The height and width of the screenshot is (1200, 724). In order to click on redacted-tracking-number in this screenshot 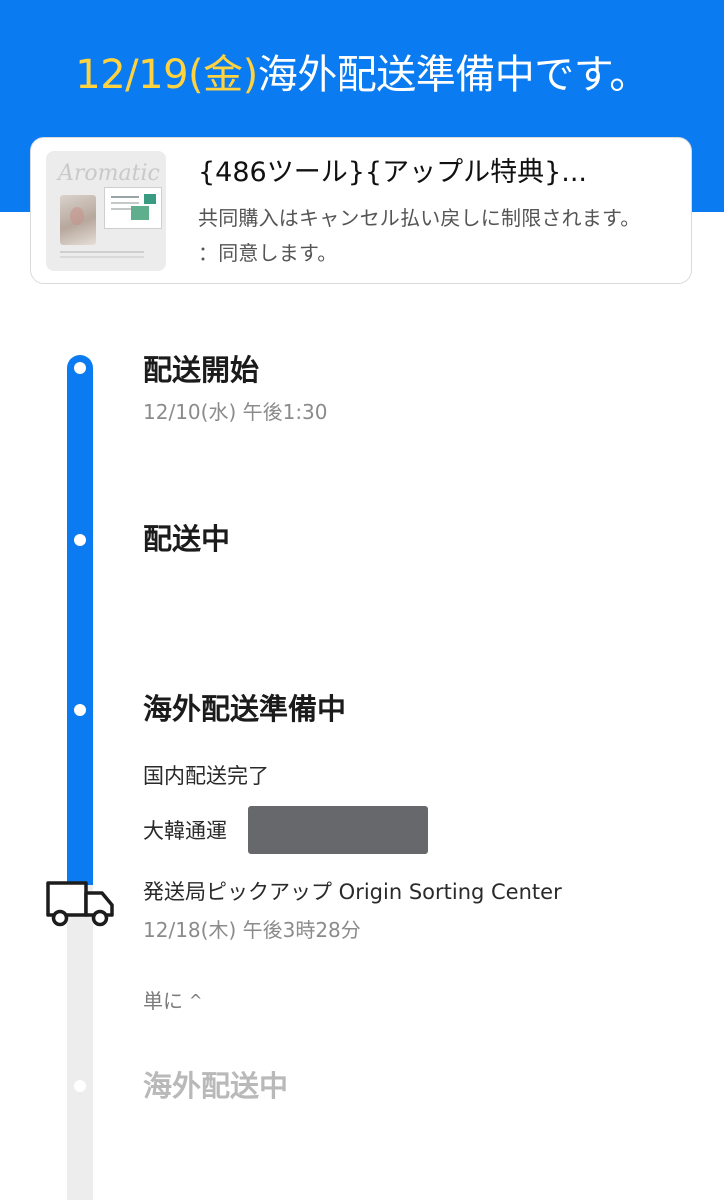, I will do `click(338, 830)`.